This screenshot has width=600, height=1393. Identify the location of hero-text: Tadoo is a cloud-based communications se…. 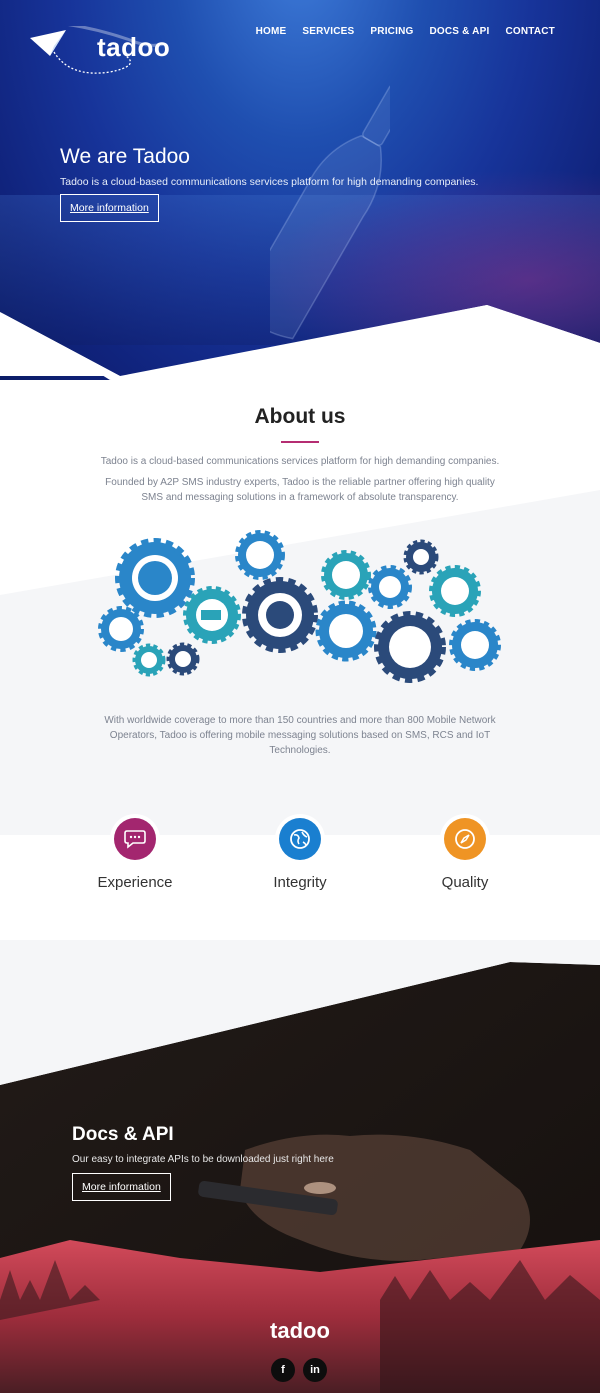
(269, 182).